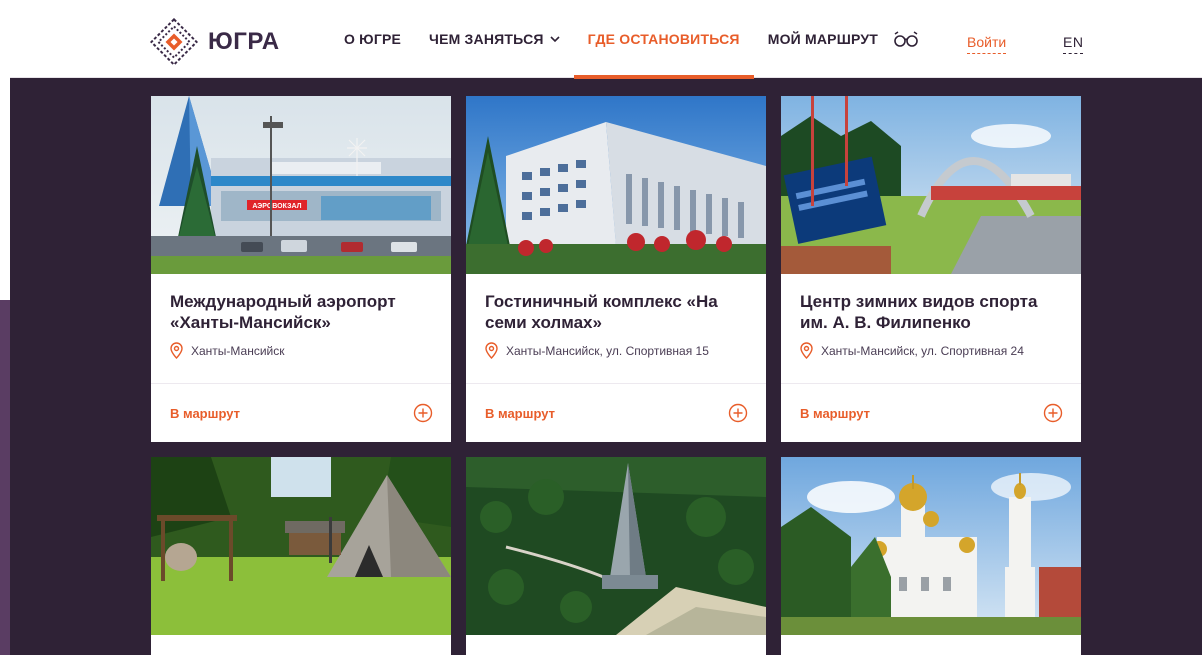 The height and width of the screenshot is (655, 1202). I want to click on nav-item-where-to-stay: ГДЕ ОСТАНОВИТЬСЯ, so click(663, 39).